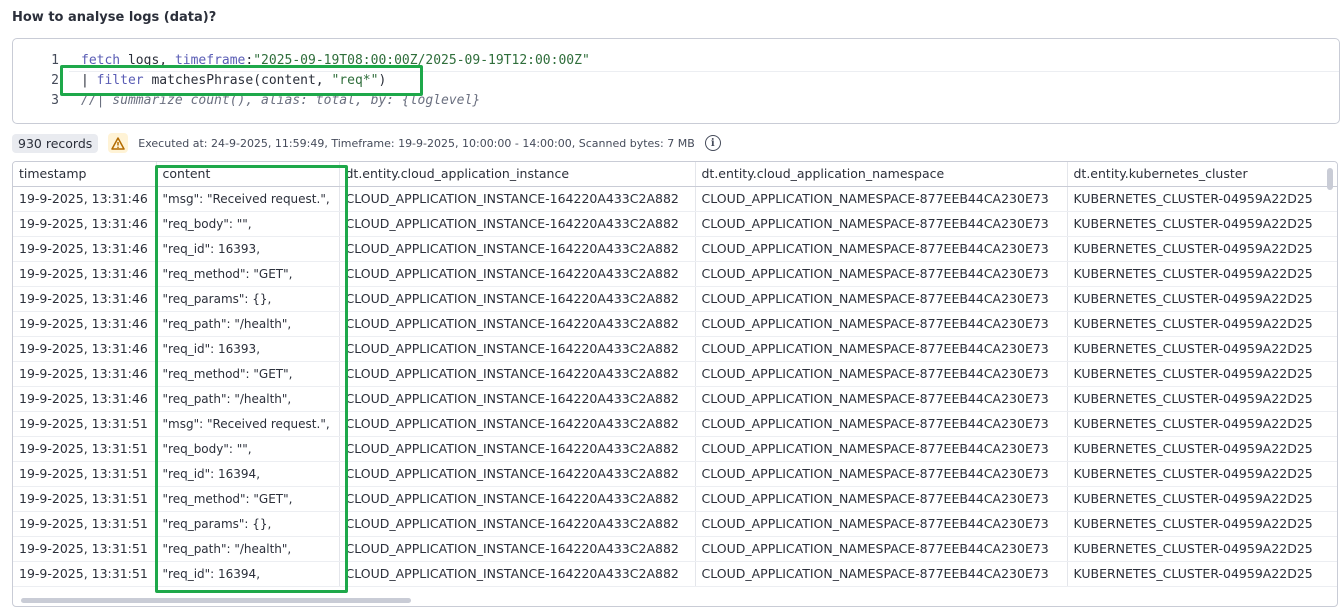 Image resolution: width=1344 pixels, height=611 pixels. What do you see at coordinates (712, 143) in the screenshot?
I see `info-icon: i` at bounding box center [712, 143].